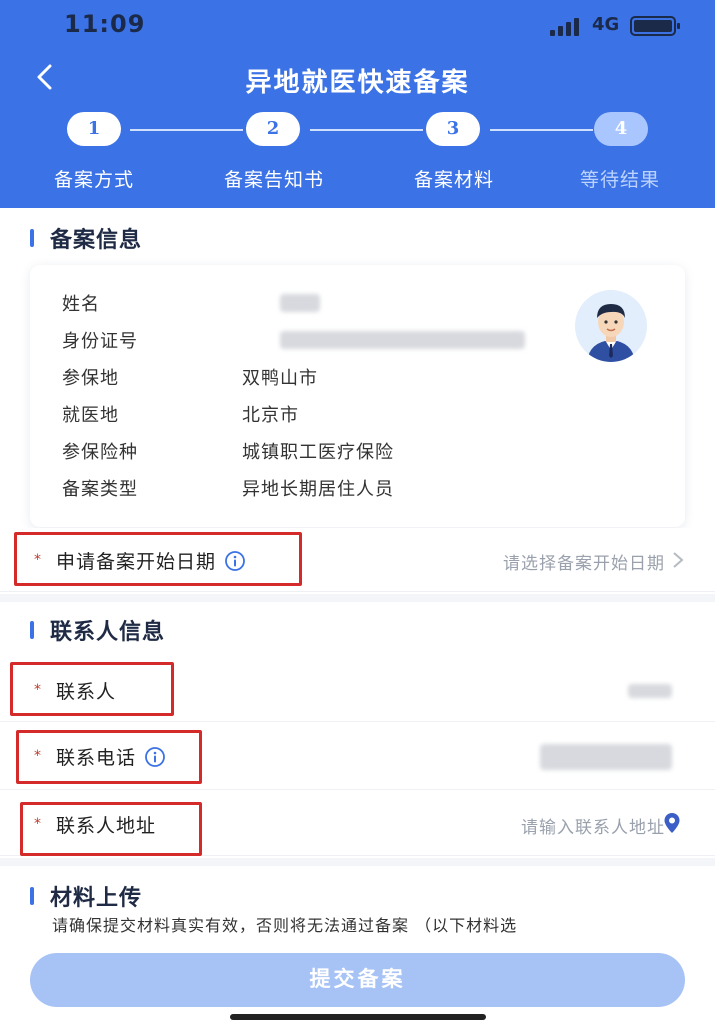 This screenshot has width=715, height=1024. Describe the element at coordinates (606, 757) in the screenshot. I see `redacted-contact-phone` at that location.